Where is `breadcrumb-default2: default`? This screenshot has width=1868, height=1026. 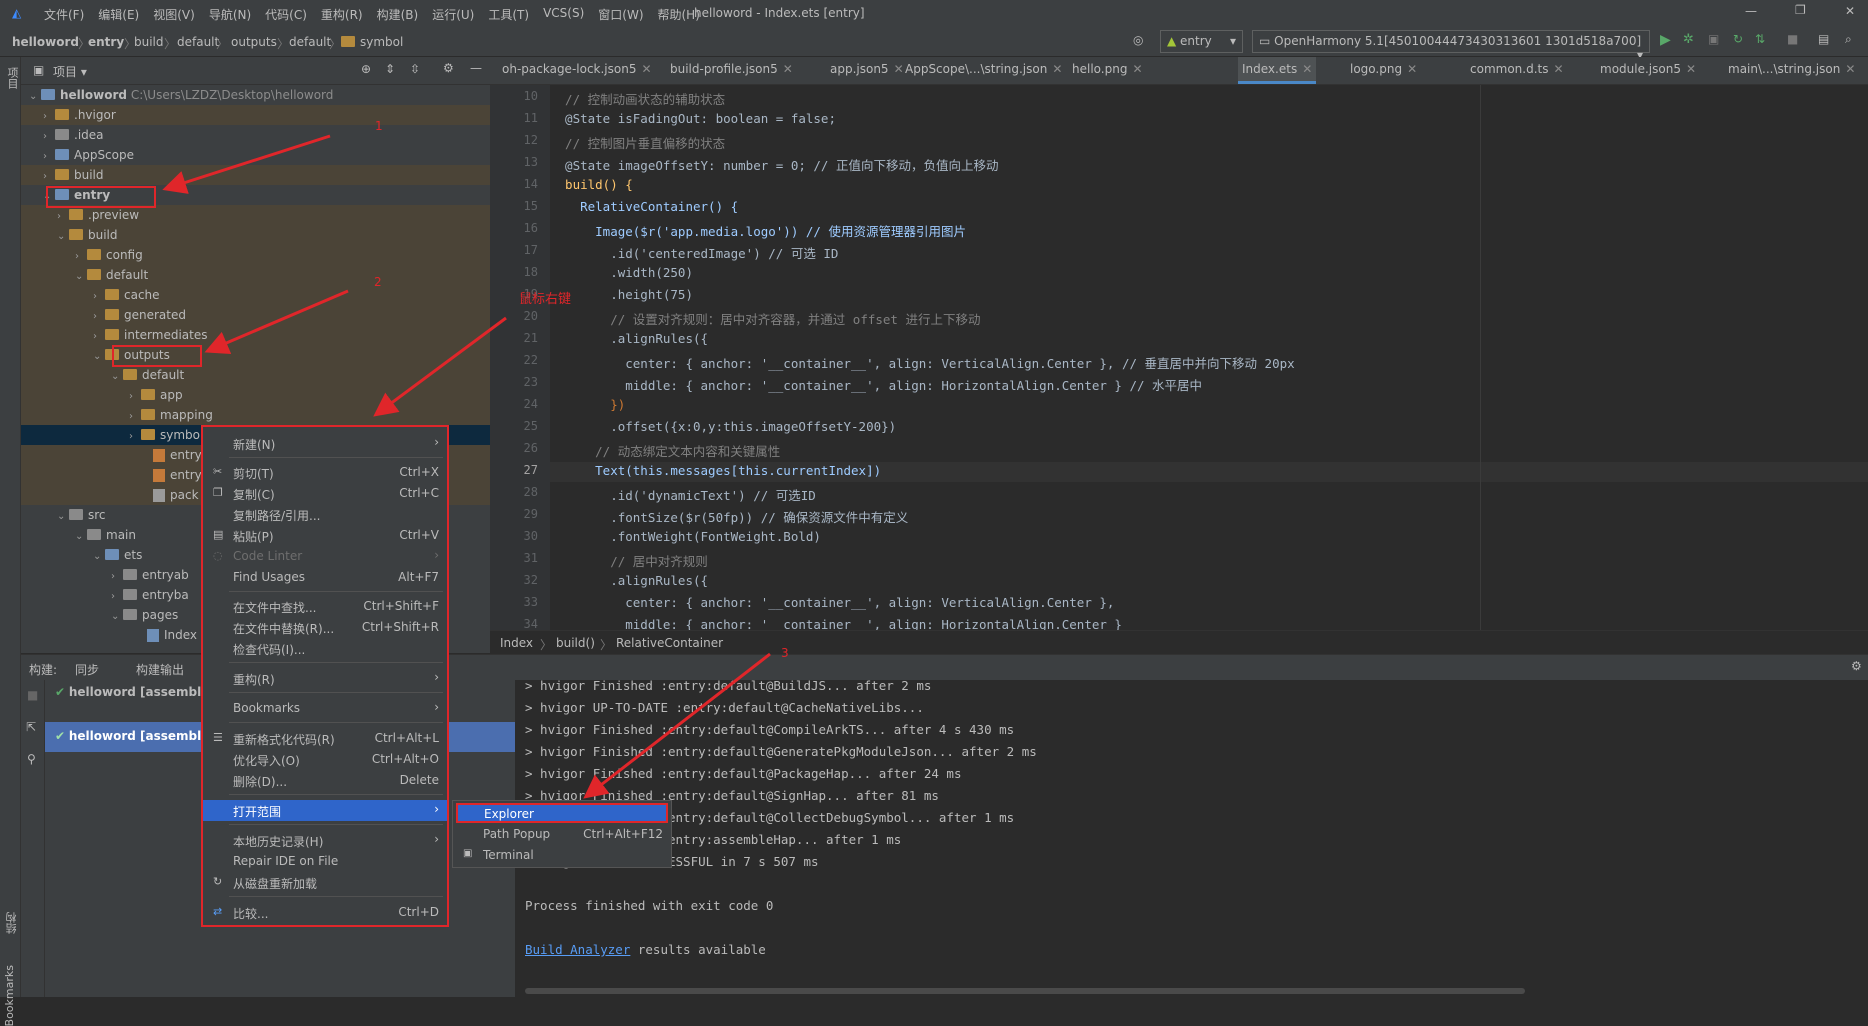
breadcrumb-default2: default is located at coordinates (310, 42).